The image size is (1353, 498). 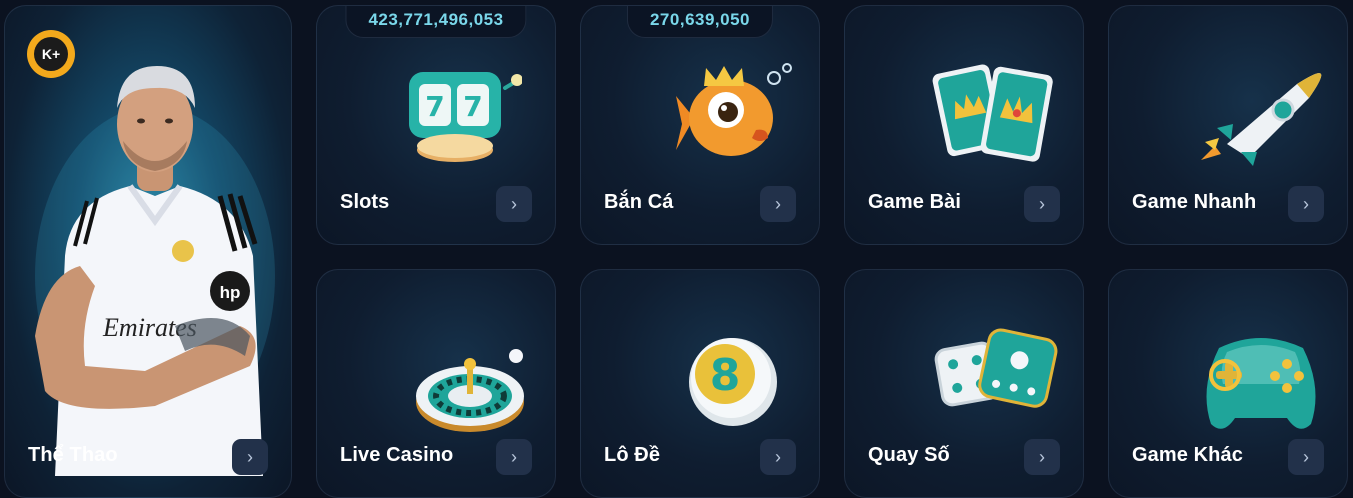 I want to click on gamepad-icon, so click(x=1261, y=383).